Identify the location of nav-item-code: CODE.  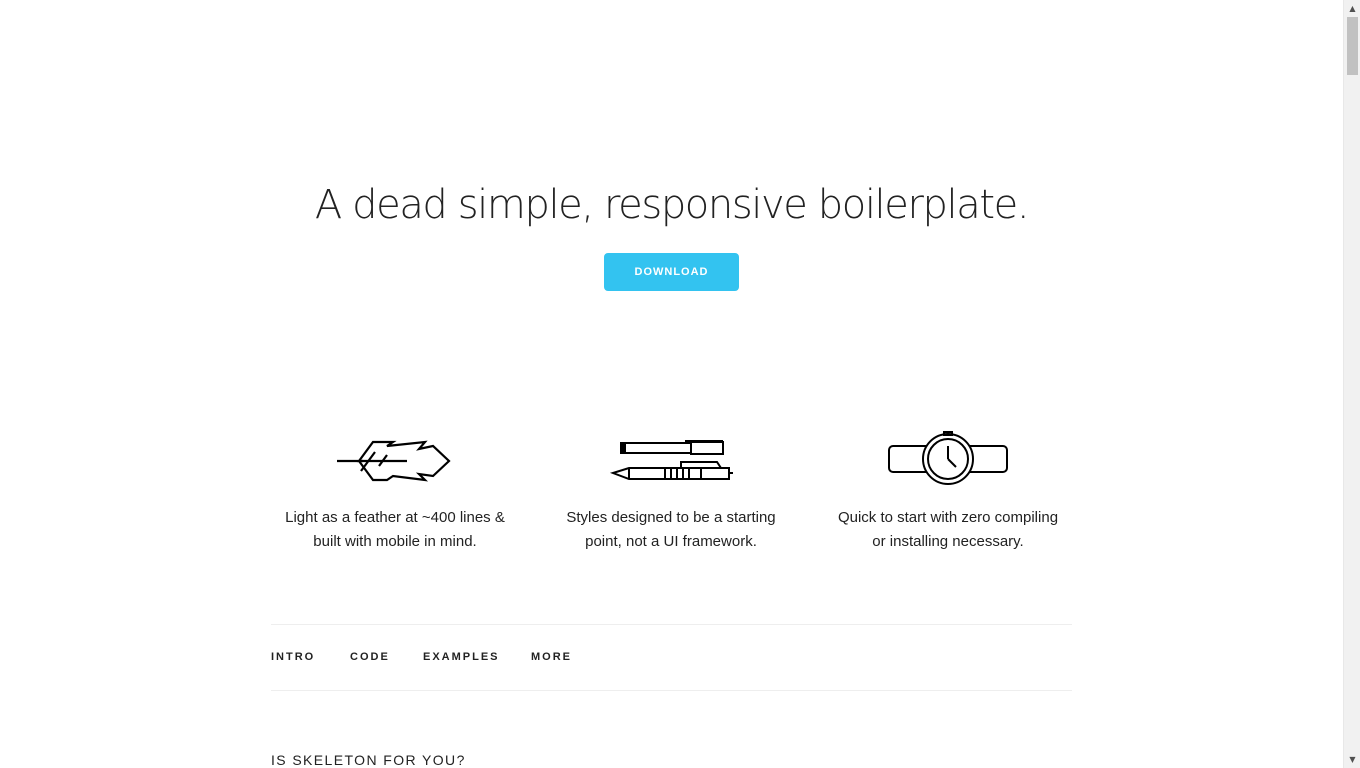
(370, 657).